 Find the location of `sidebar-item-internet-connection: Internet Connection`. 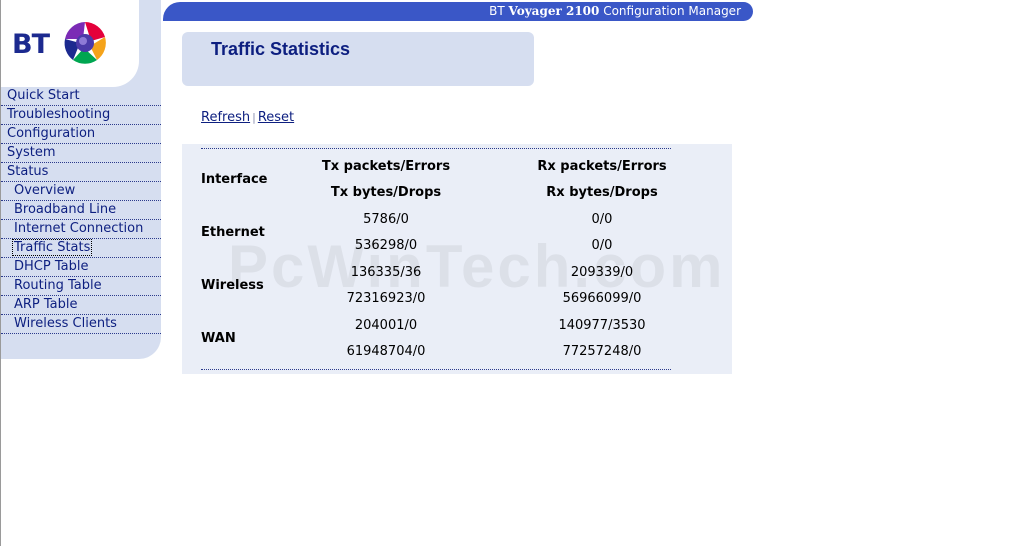

sidebar-item-internet-connection: Internet Connection is located at coordinates (81, 229).